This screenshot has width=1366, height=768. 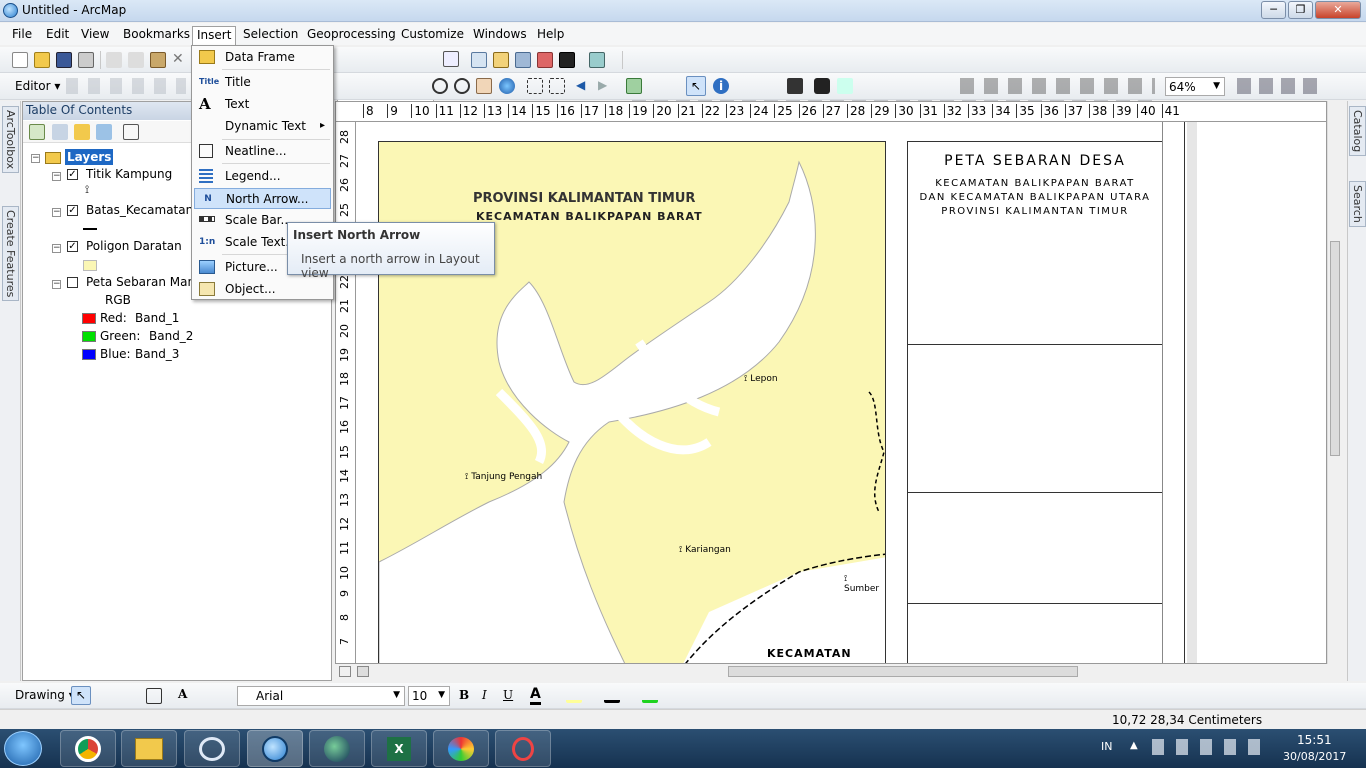 I want to click on language-indicator: IN, so click(x=1106, y=746).